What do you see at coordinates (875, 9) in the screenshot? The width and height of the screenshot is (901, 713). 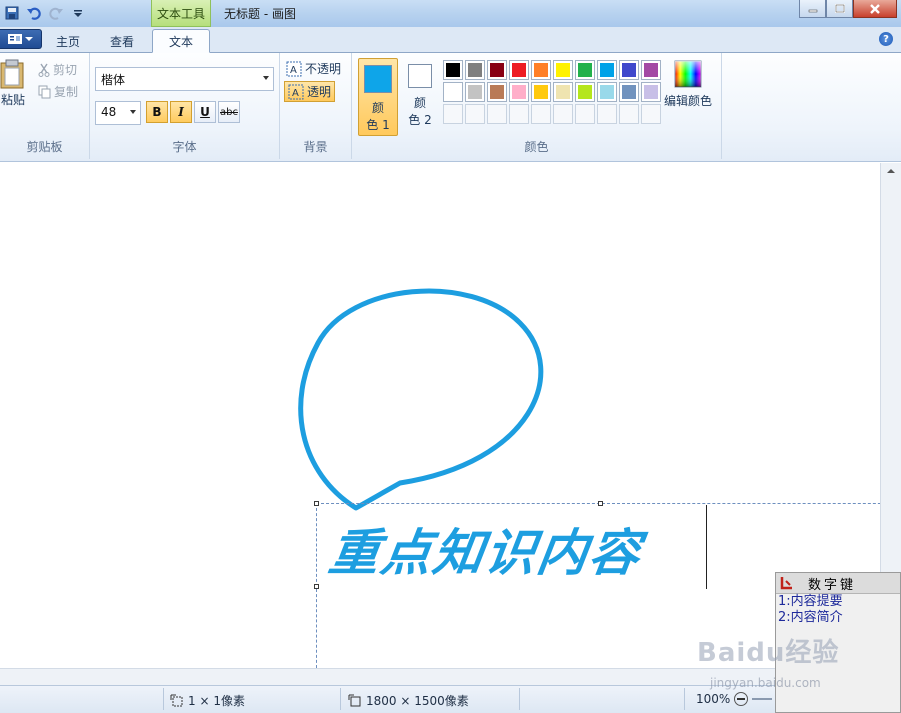 I see `close-button` at bounding box center [875, 9].